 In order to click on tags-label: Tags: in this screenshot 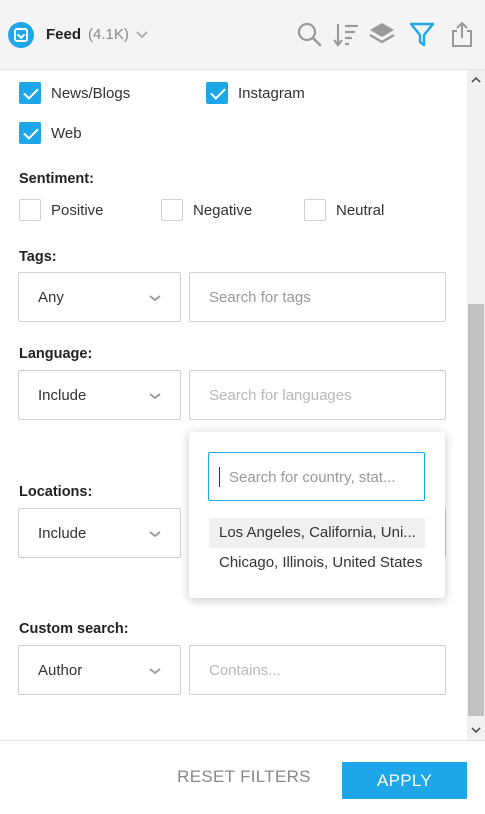, I will do `click(38, 257)`.